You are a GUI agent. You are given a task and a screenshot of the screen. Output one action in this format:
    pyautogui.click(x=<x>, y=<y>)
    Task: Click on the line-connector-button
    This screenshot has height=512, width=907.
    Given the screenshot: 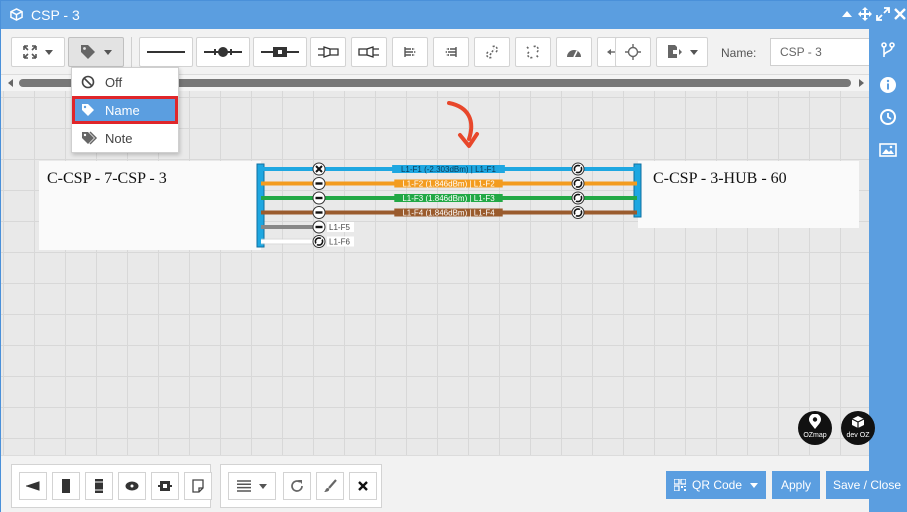 What is the action you would take?
    pyautogui.click(x=280, y=52)
    